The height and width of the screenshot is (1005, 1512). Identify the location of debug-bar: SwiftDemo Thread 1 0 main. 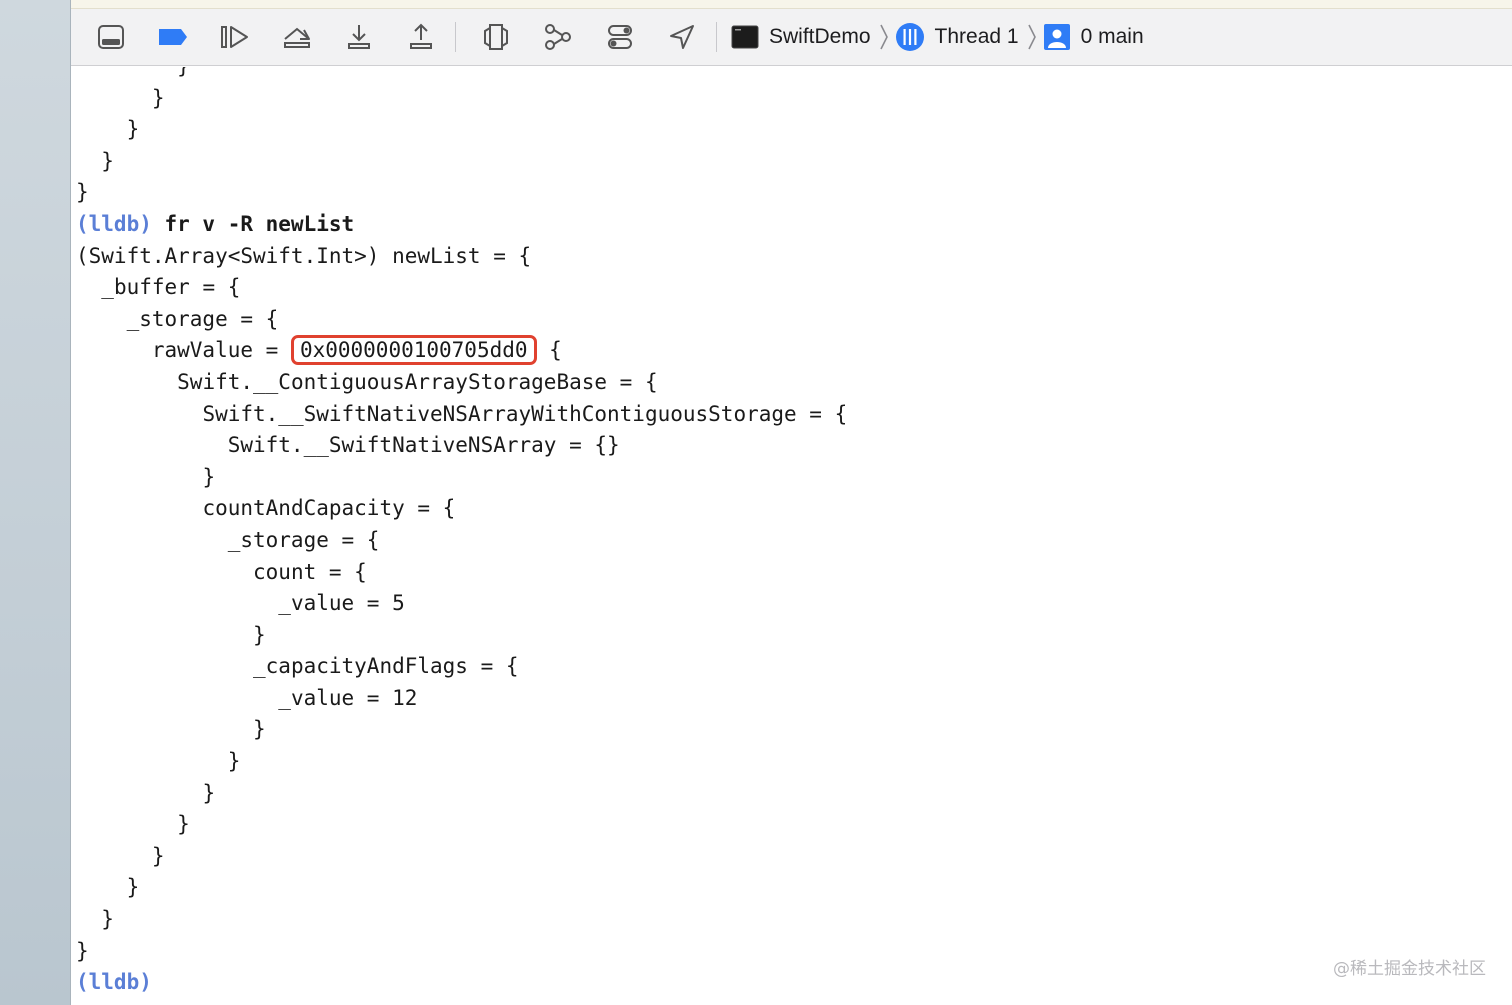
(791, 37).